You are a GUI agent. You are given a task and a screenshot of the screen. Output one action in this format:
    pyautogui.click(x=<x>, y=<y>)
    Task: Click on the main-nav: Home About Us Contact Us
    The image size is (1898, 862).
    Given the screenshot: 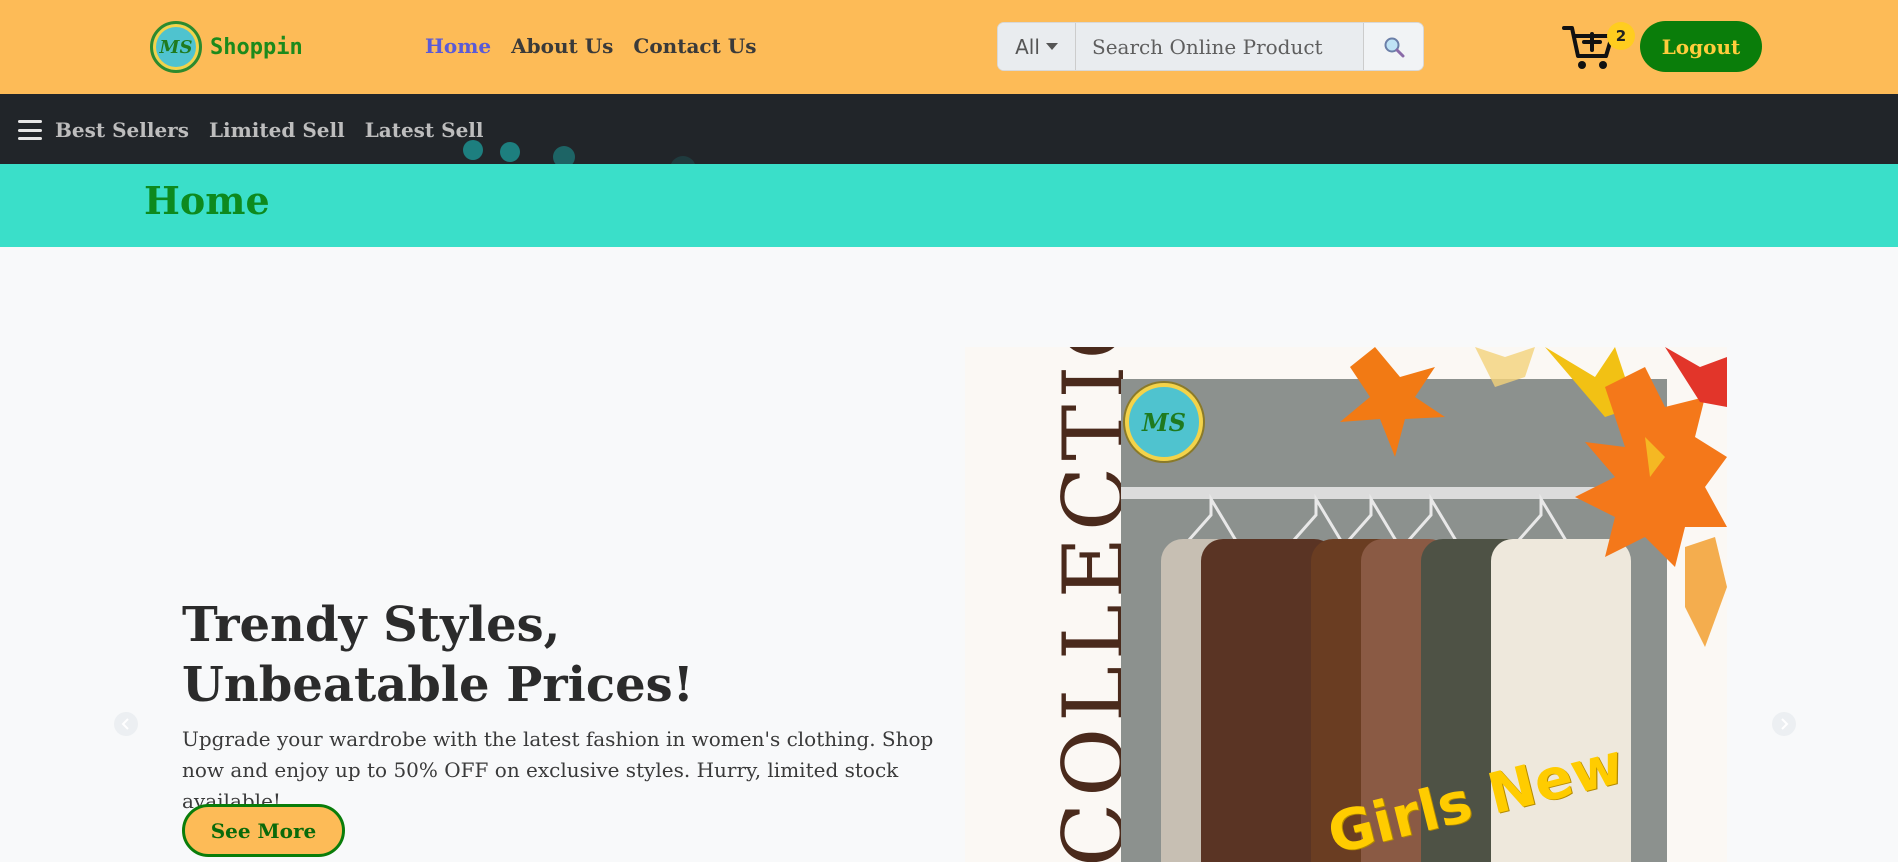 What is the action you would take?
    pyautogui.click(x=591, y=46)
    